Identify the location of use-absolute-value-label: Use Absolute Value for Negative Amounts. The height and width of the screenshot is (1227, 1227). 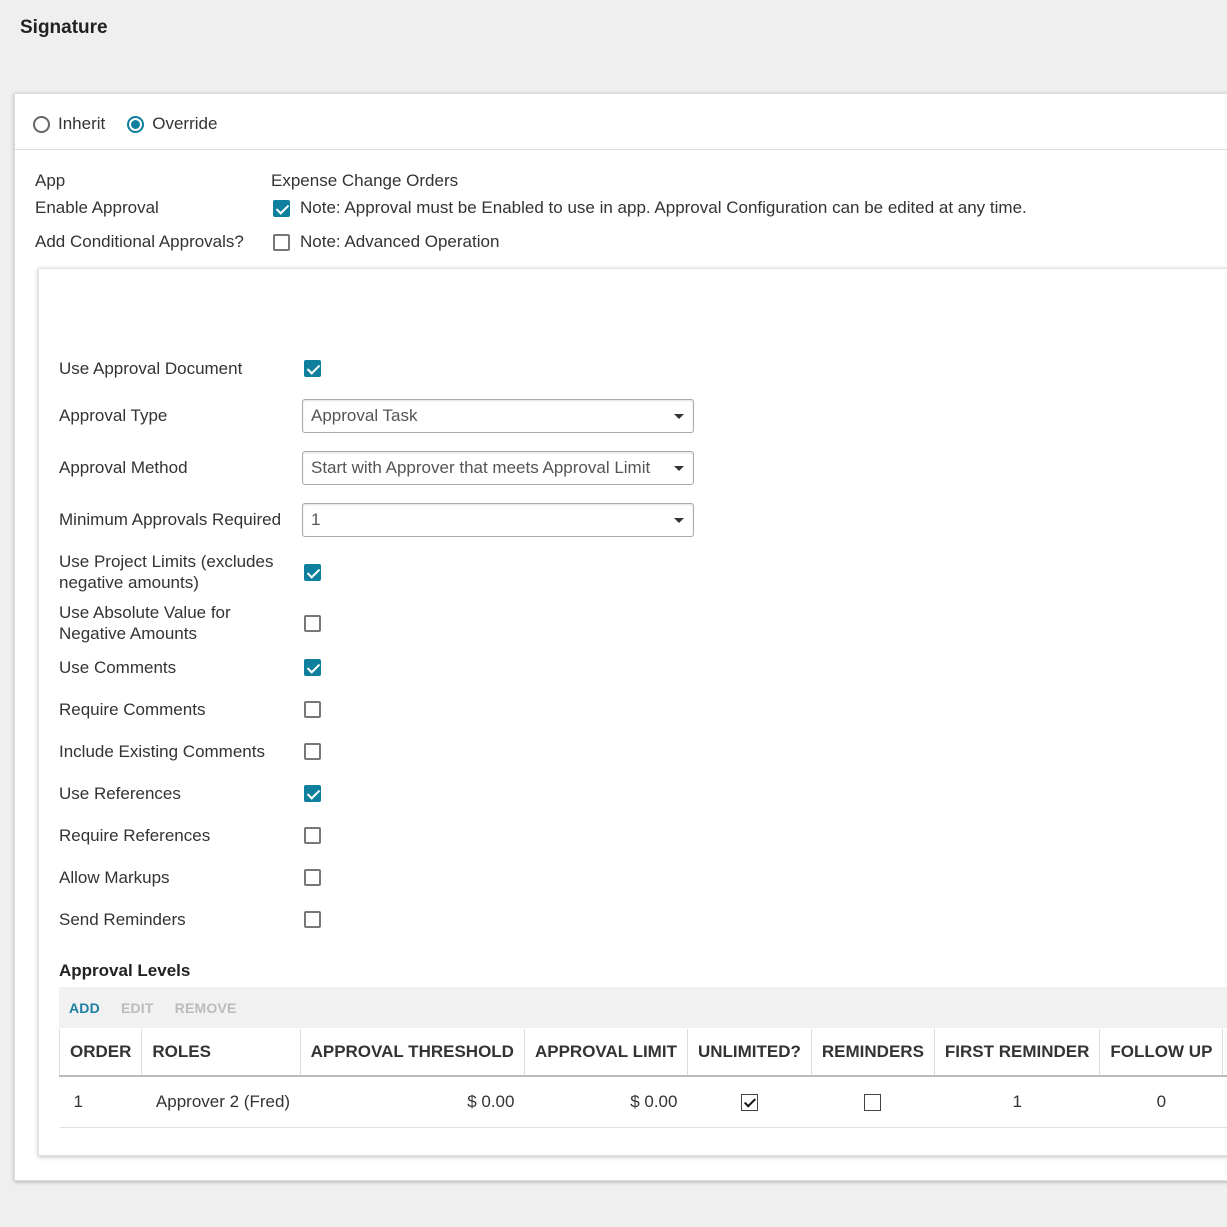
(145, 623).